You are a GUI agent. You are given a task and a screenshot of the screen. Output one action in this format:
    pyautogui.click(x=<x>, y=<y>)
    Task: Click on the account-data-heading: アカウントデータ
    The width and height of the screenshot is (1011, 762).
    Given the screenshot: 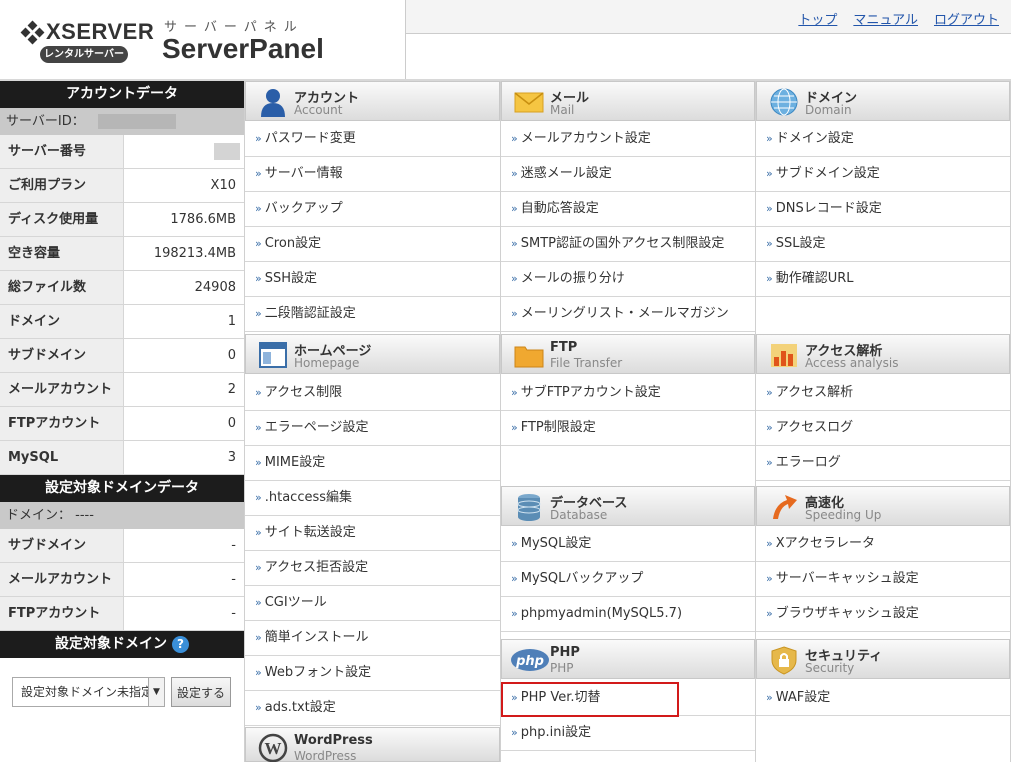 What is the action you would take?
    pyautogui.click(x=122, y=94)
    